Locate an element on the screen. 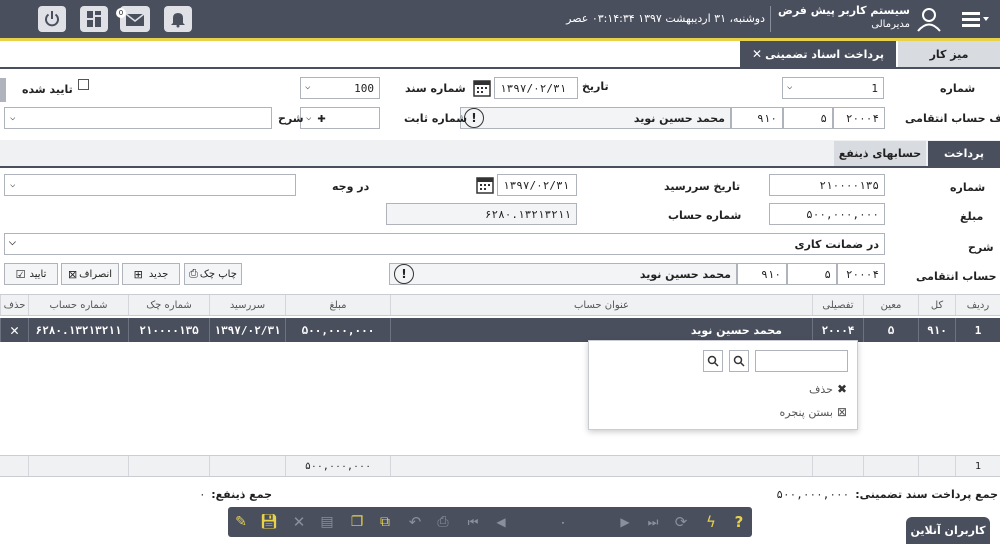 The width and height of the screenshot is (1000, 544). cell-account-title: محمد حسین نوید is located at coordinates (601, 330).